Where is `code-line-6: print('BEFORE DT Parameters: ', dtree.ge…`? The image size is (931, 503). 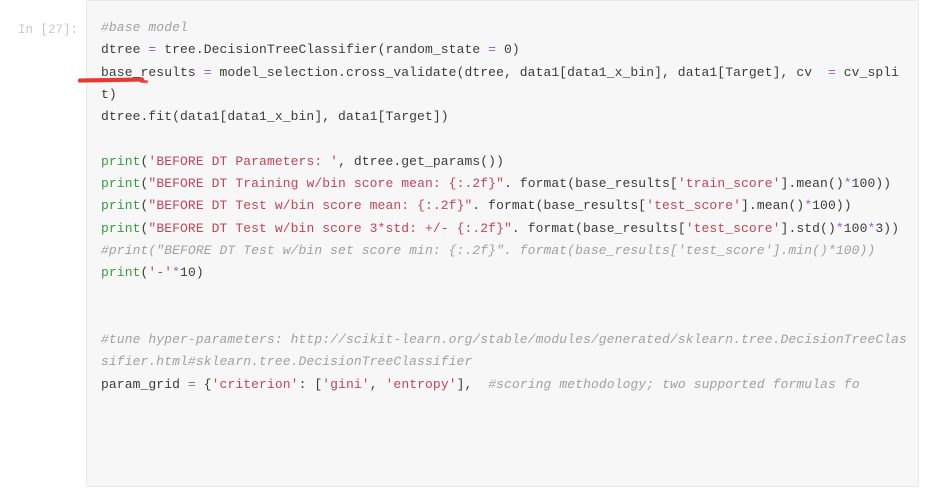
code-line-6: print('BEFORE DT Parameters: ', dtree.ge… is located at coordinates (506, 162).